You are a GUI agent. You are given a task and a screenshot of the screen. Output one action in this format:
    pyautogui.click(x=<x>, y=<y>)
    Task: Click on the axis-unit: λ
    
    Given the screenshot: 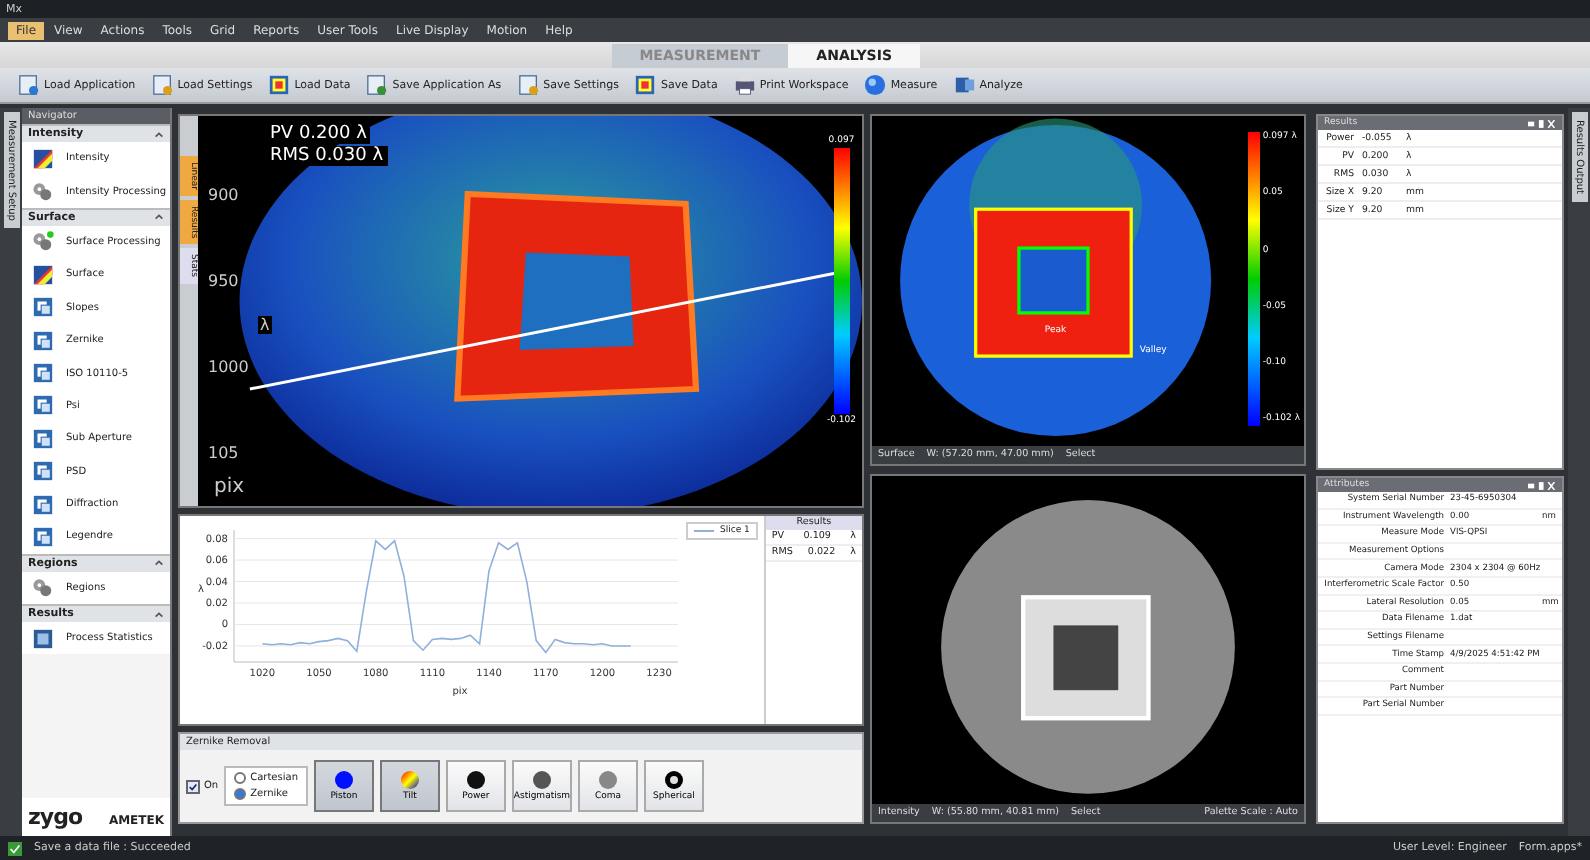 What is the action you would take?
    pyautogui.click(x=265, y=325)
    